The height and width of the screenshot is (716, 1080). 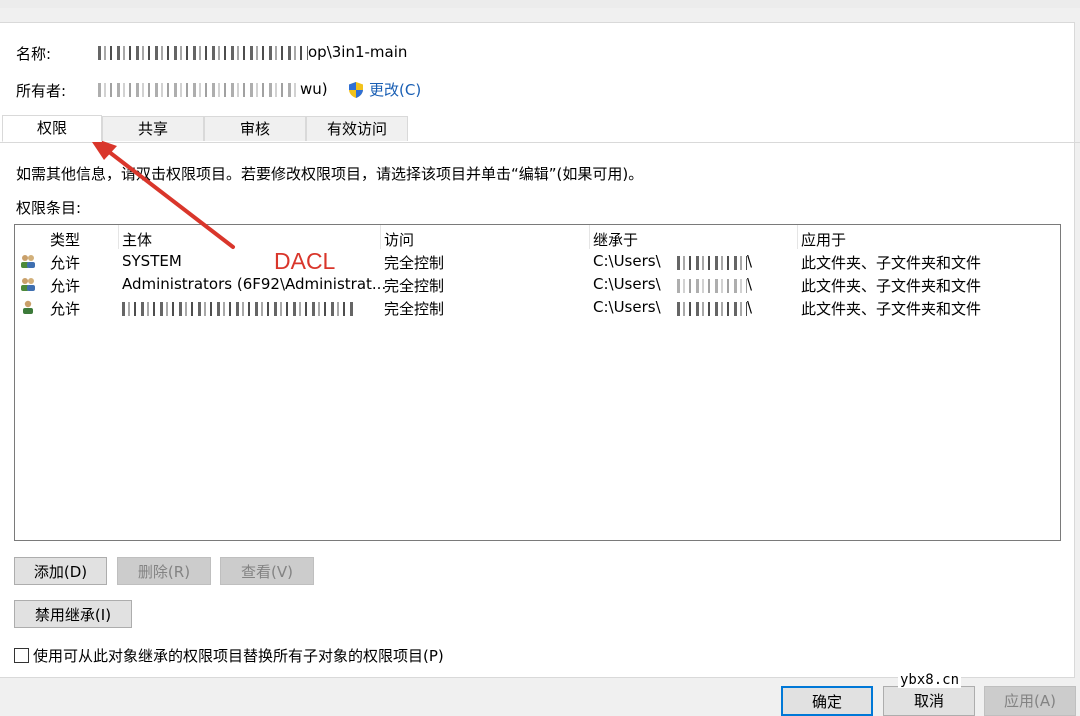 I want to click on tab-strip: 权限 共享 审核 有效访问, so click(x=205, y=128).